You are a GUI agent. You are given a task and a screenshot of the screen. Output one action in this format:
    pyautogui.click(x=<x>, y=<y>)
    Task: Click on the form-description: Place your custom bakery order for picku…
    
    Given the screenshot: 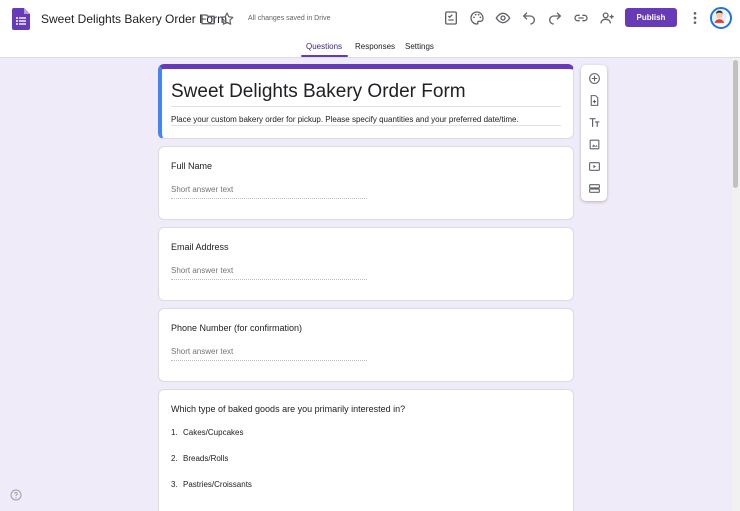 What is the action you would take?
    pyautogui.click(x=345, y=119)
    